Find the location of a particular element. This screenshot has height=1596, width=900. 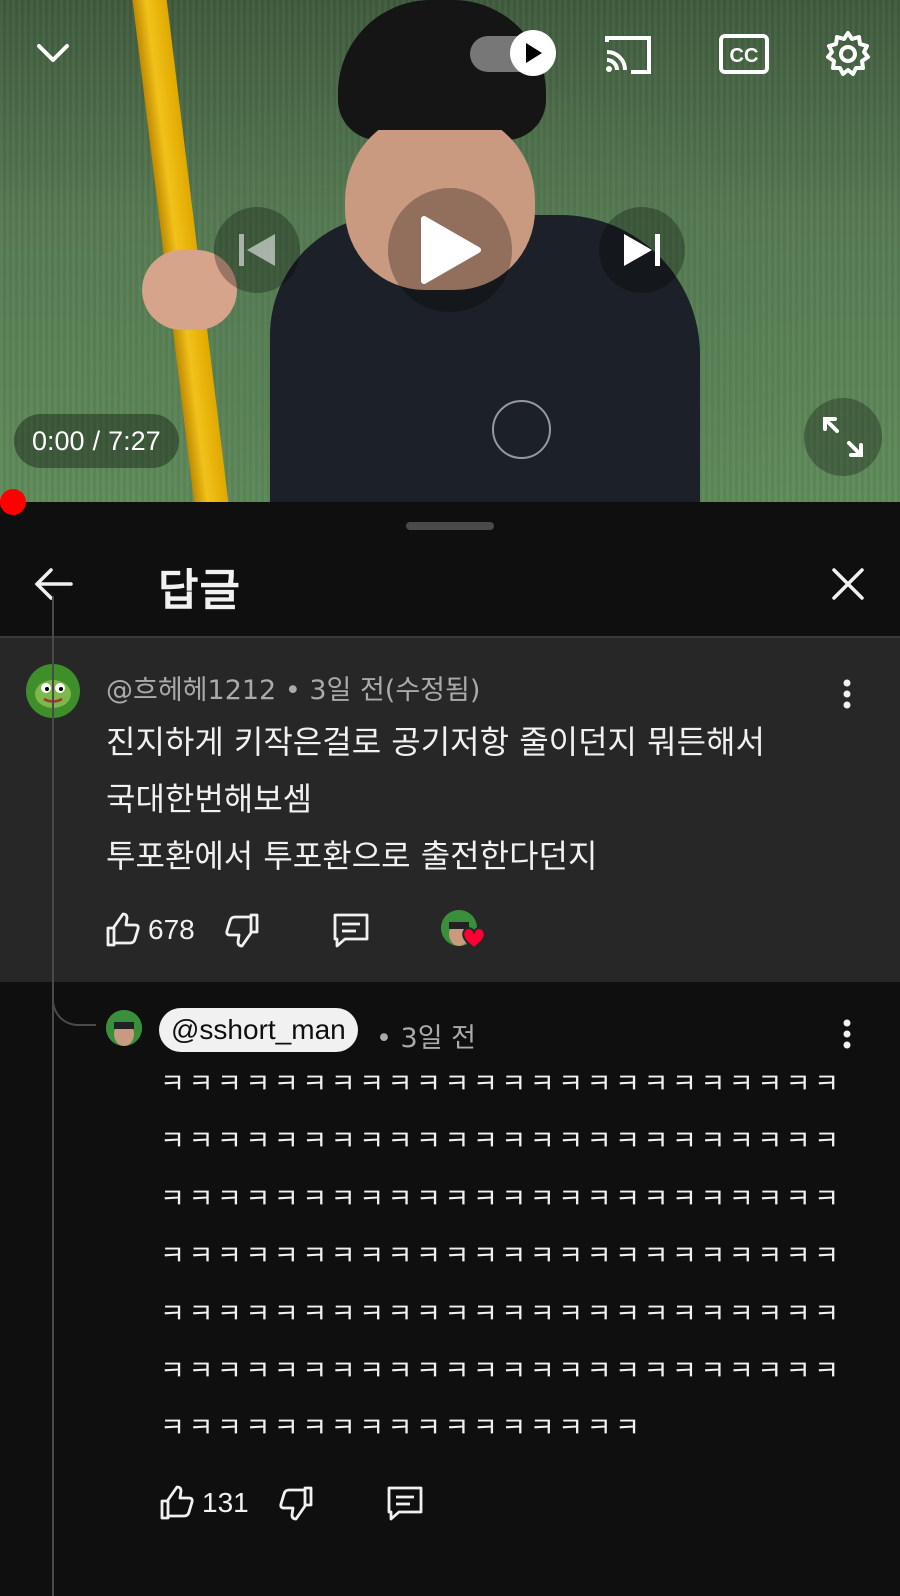

cc-icon: CC is located at coordinates (744, 54).